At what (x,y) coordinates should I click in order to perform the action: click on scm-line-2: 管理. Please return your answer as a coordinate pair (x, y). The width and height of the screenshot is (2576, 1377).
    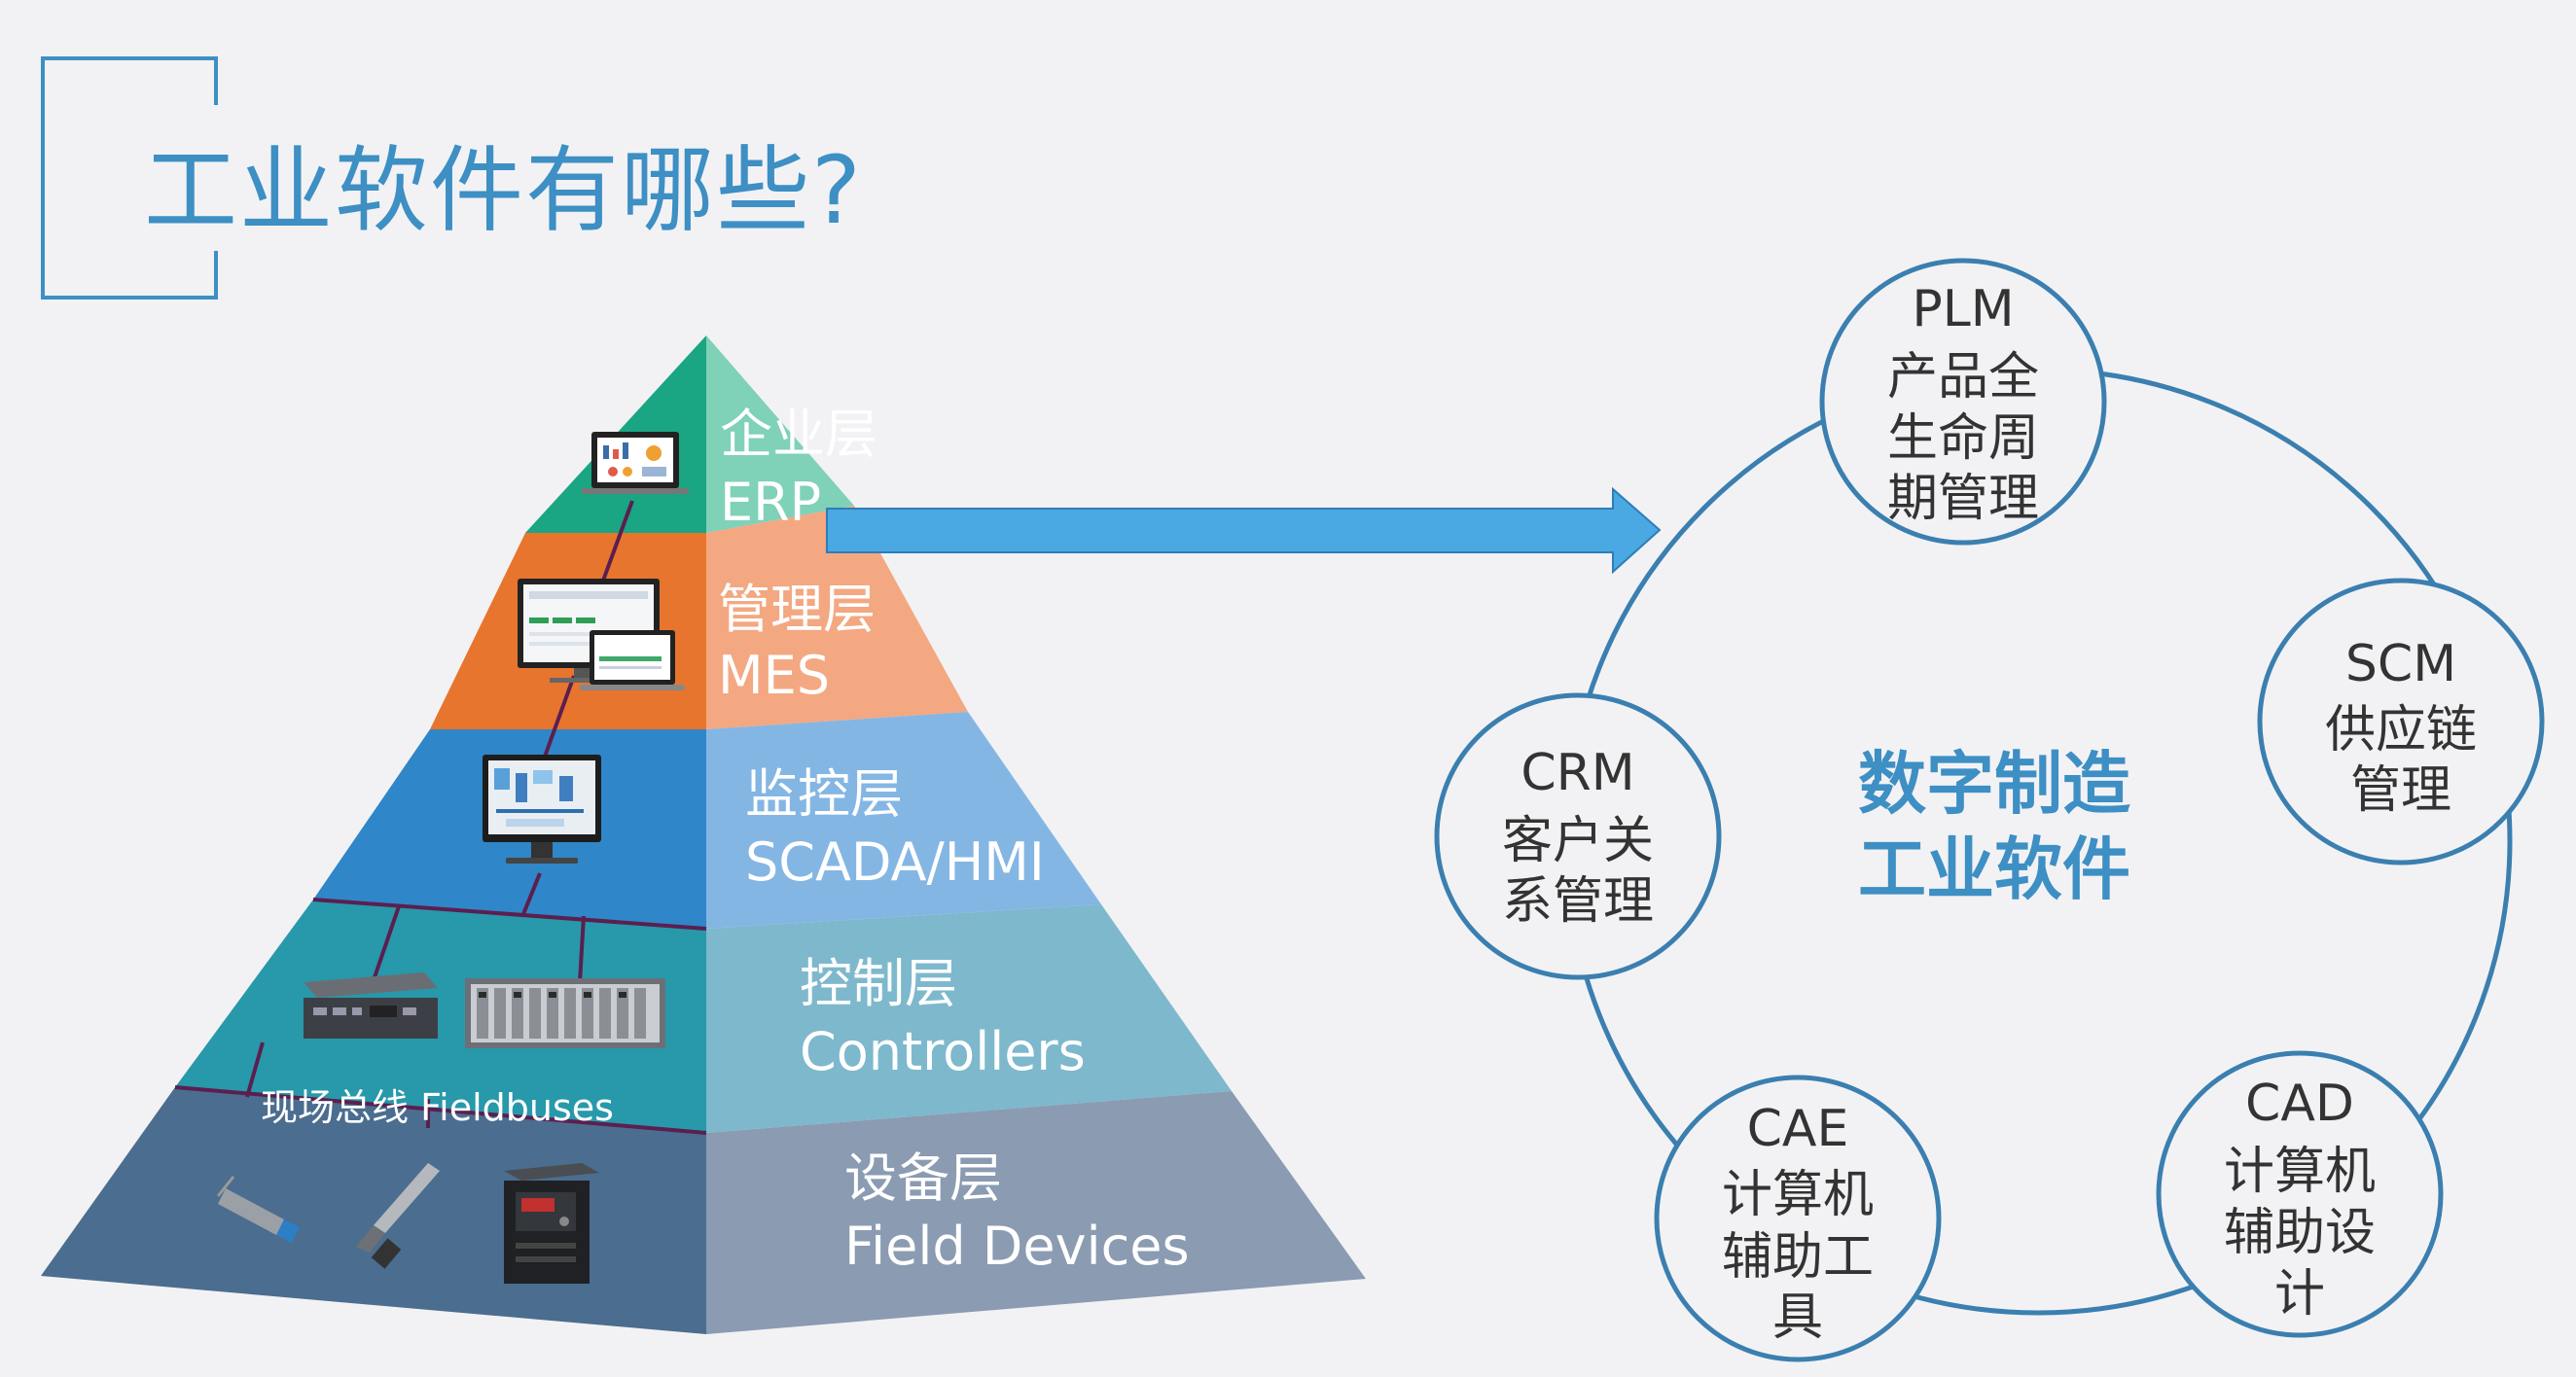
    Looking at the image, I should click on (2400, 790).